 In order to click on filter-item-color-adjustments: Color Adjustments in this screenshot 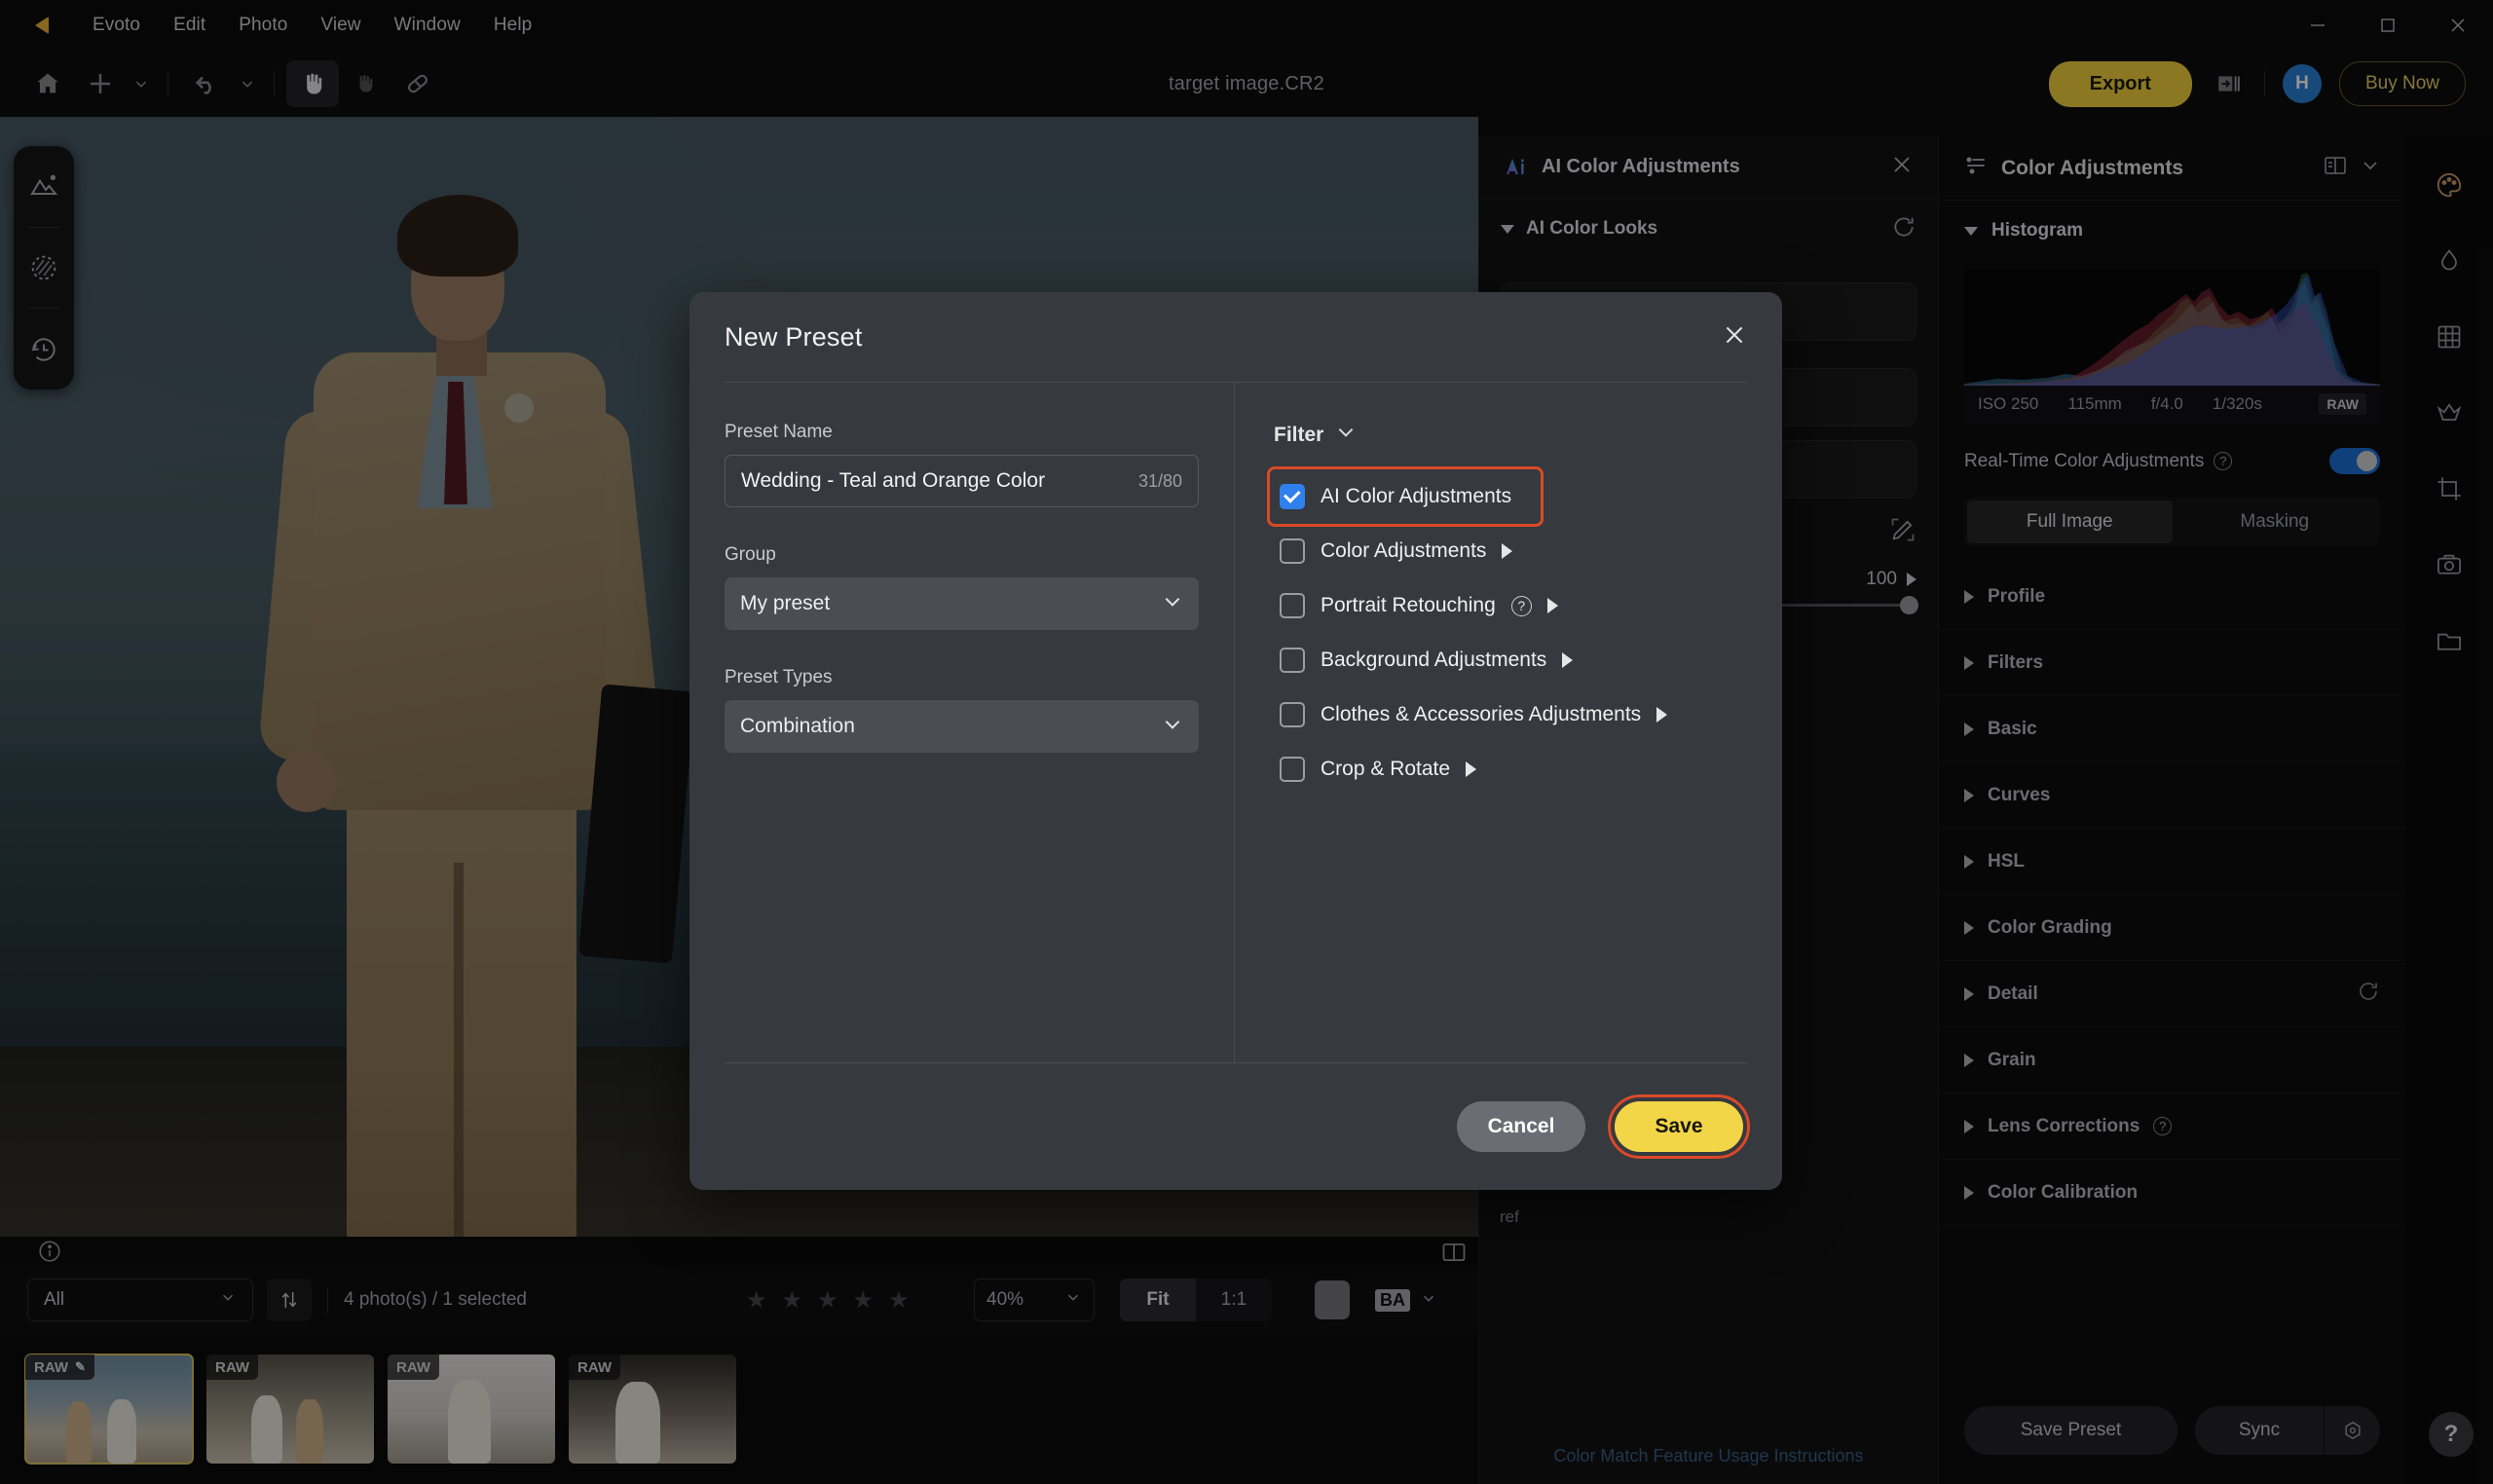, I will do `click(1511, 551)`.